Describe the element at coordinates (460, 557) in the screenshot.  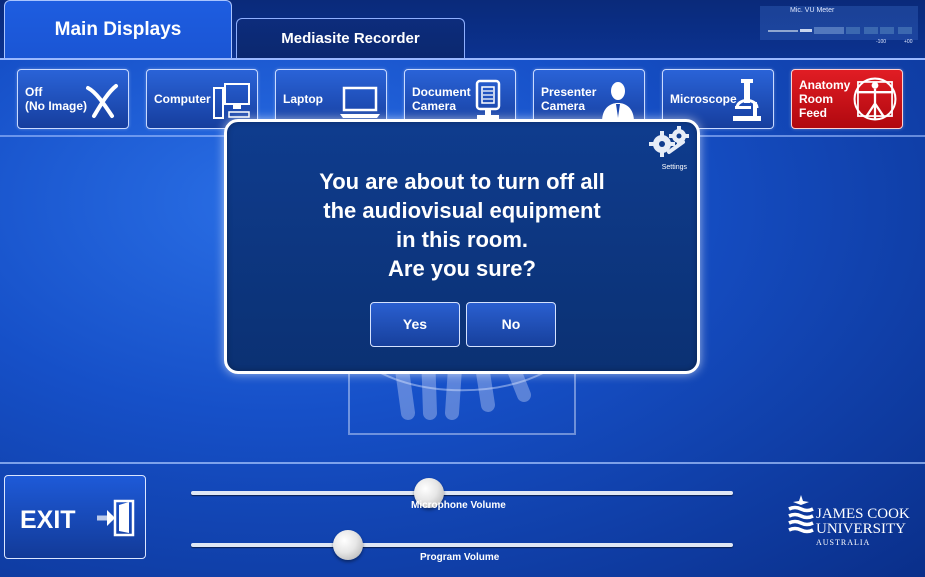
I see `slider-label: Program Volume` at that location.